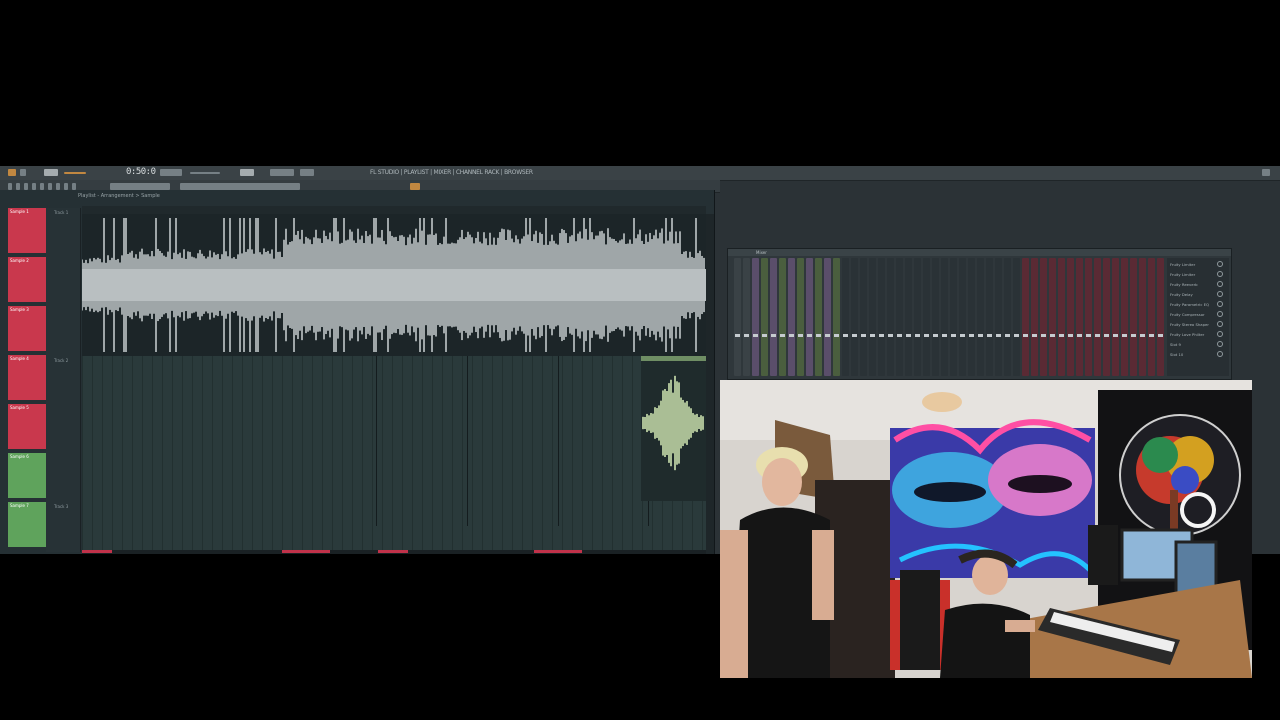  Describe the element at coordinates (27, 475) in the screenshot. I see `channel-button: Sample 6` at that location.